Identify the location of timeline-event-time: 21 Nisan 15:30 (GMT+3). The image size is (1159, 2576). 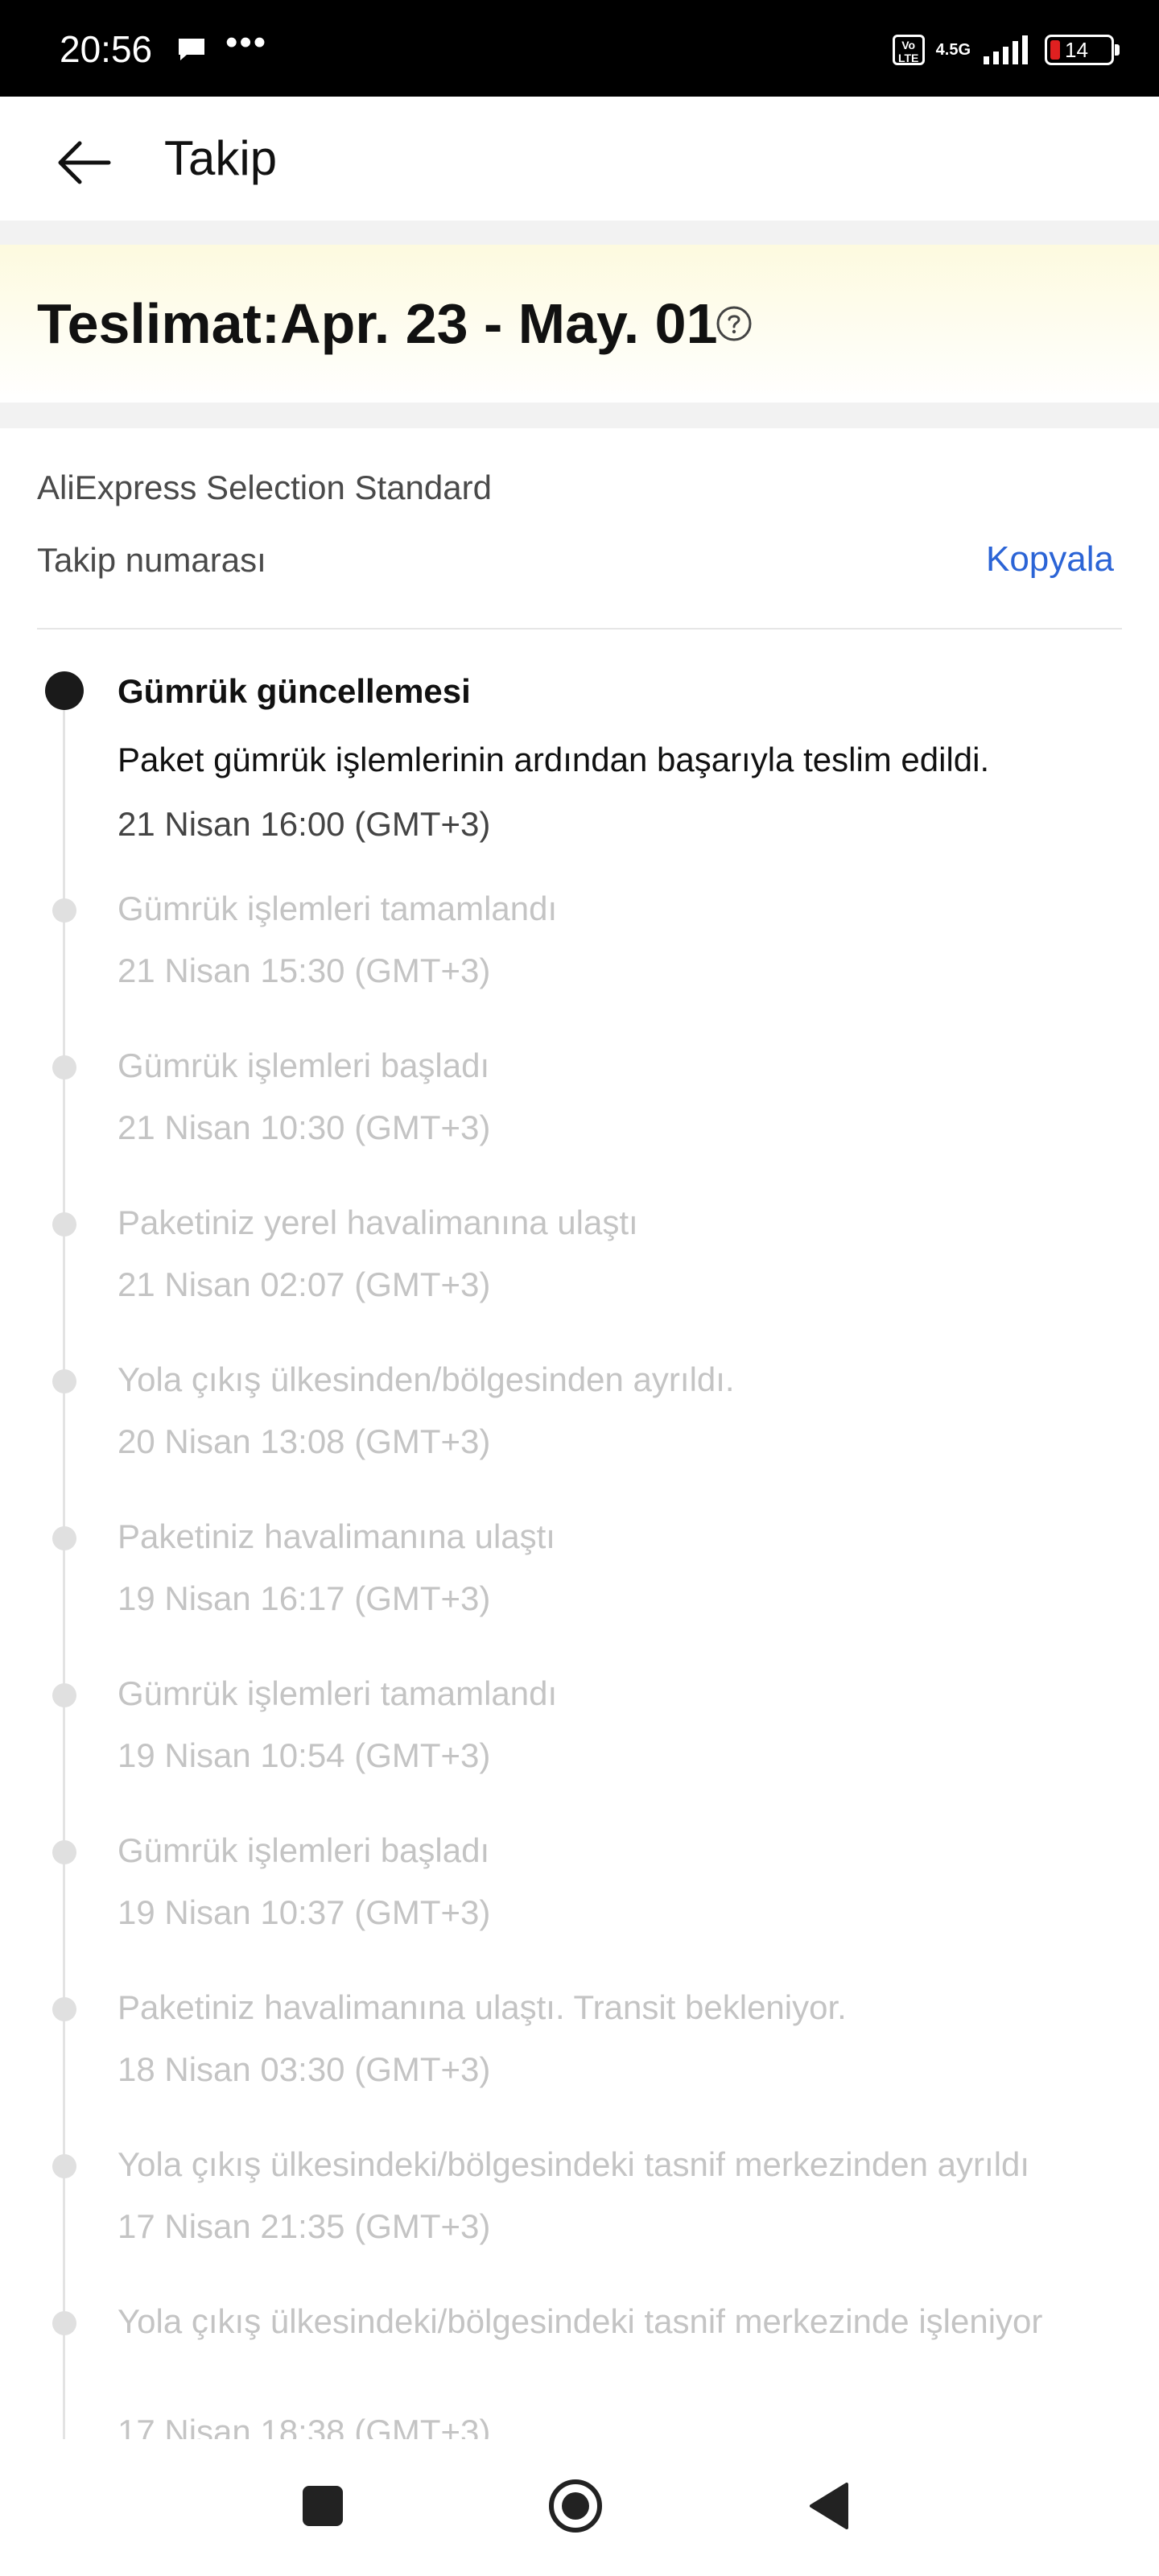
(304, 970).